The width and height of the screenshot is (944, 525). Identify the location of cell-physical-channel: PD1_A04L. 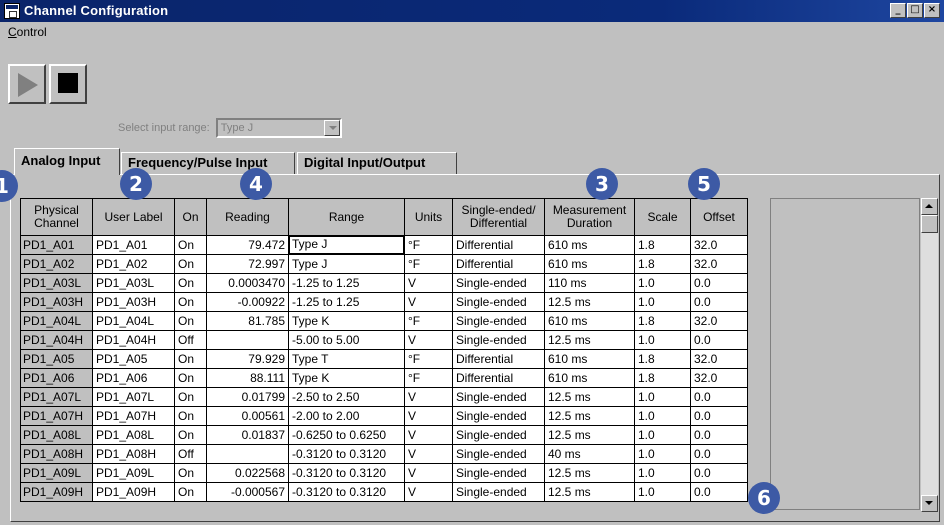
(56, 321).